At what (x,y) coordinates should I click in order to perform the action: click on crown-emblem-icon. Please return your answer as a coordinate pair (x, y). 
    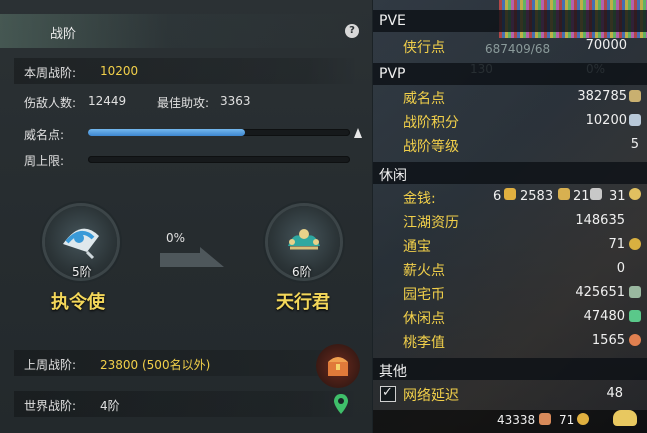
    Looking at the image, I should click on (304, 239).